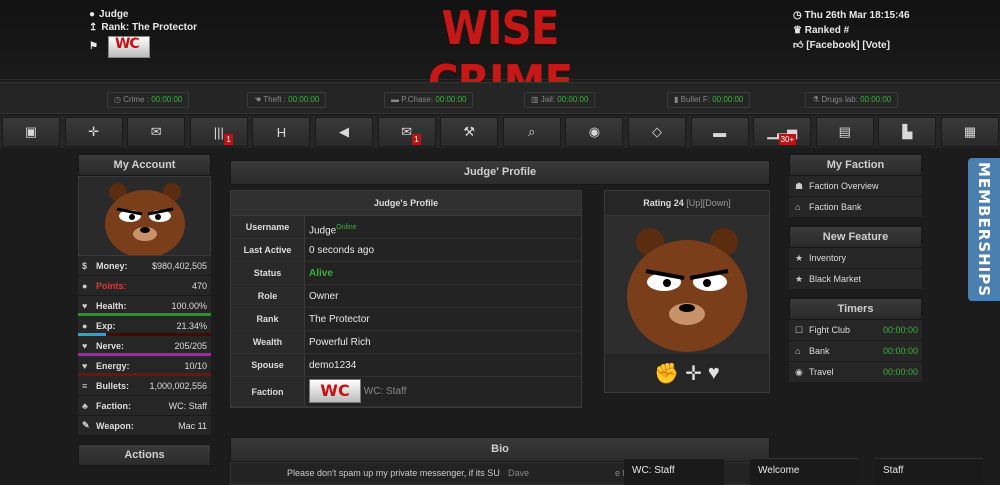  I want to click on stat-health: ♥ Health: 100.00%, so click(144, 306).